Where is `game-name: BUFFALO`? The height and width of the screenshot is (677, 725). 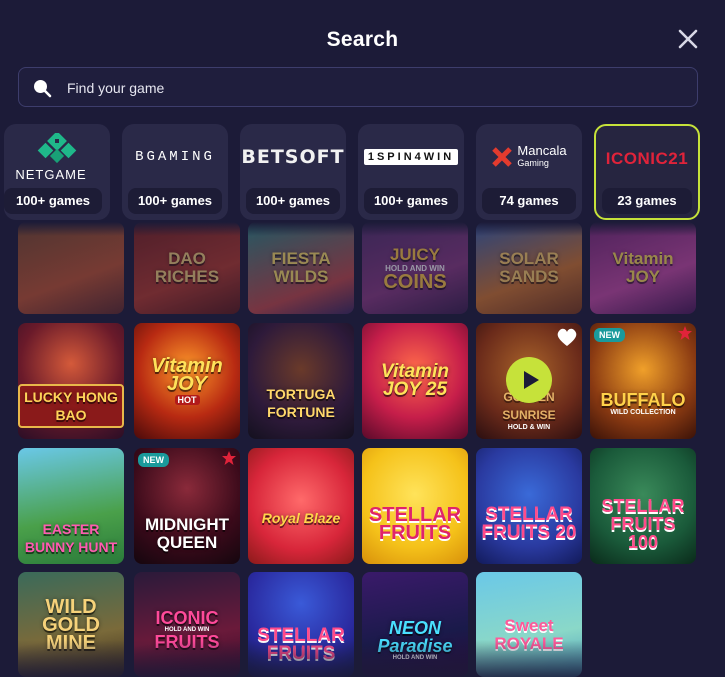 game-name: BUFFALO is located at coordinates (643, 399).